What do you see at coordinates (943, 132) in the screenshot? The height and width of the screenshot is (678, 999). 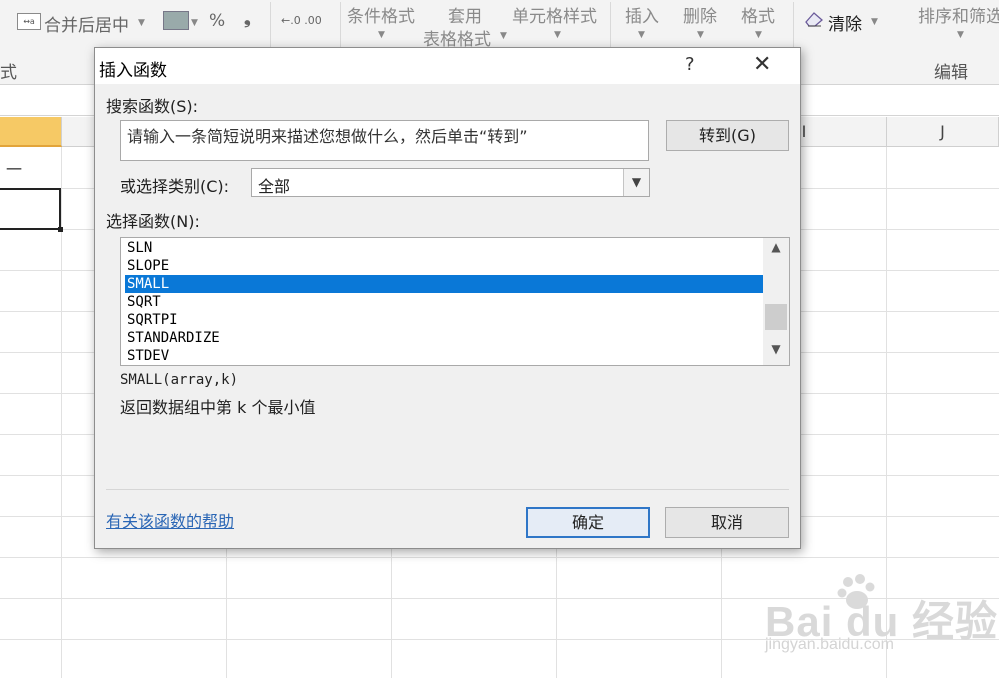 I see `column-header-j: J` at bounding box center [943, 132].